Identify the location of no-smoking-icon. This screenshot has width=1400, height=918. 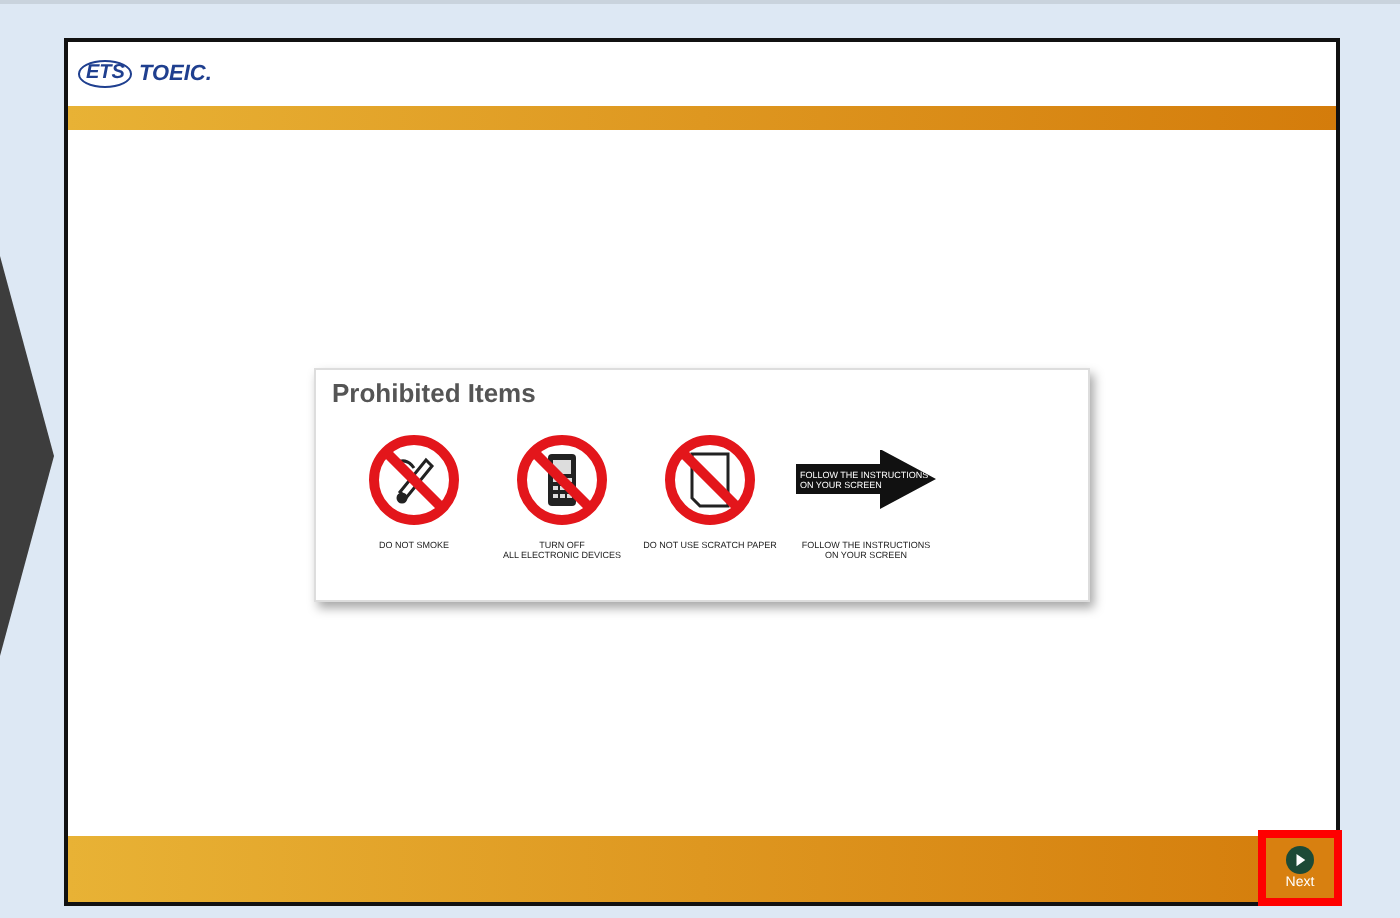
(414, 479).